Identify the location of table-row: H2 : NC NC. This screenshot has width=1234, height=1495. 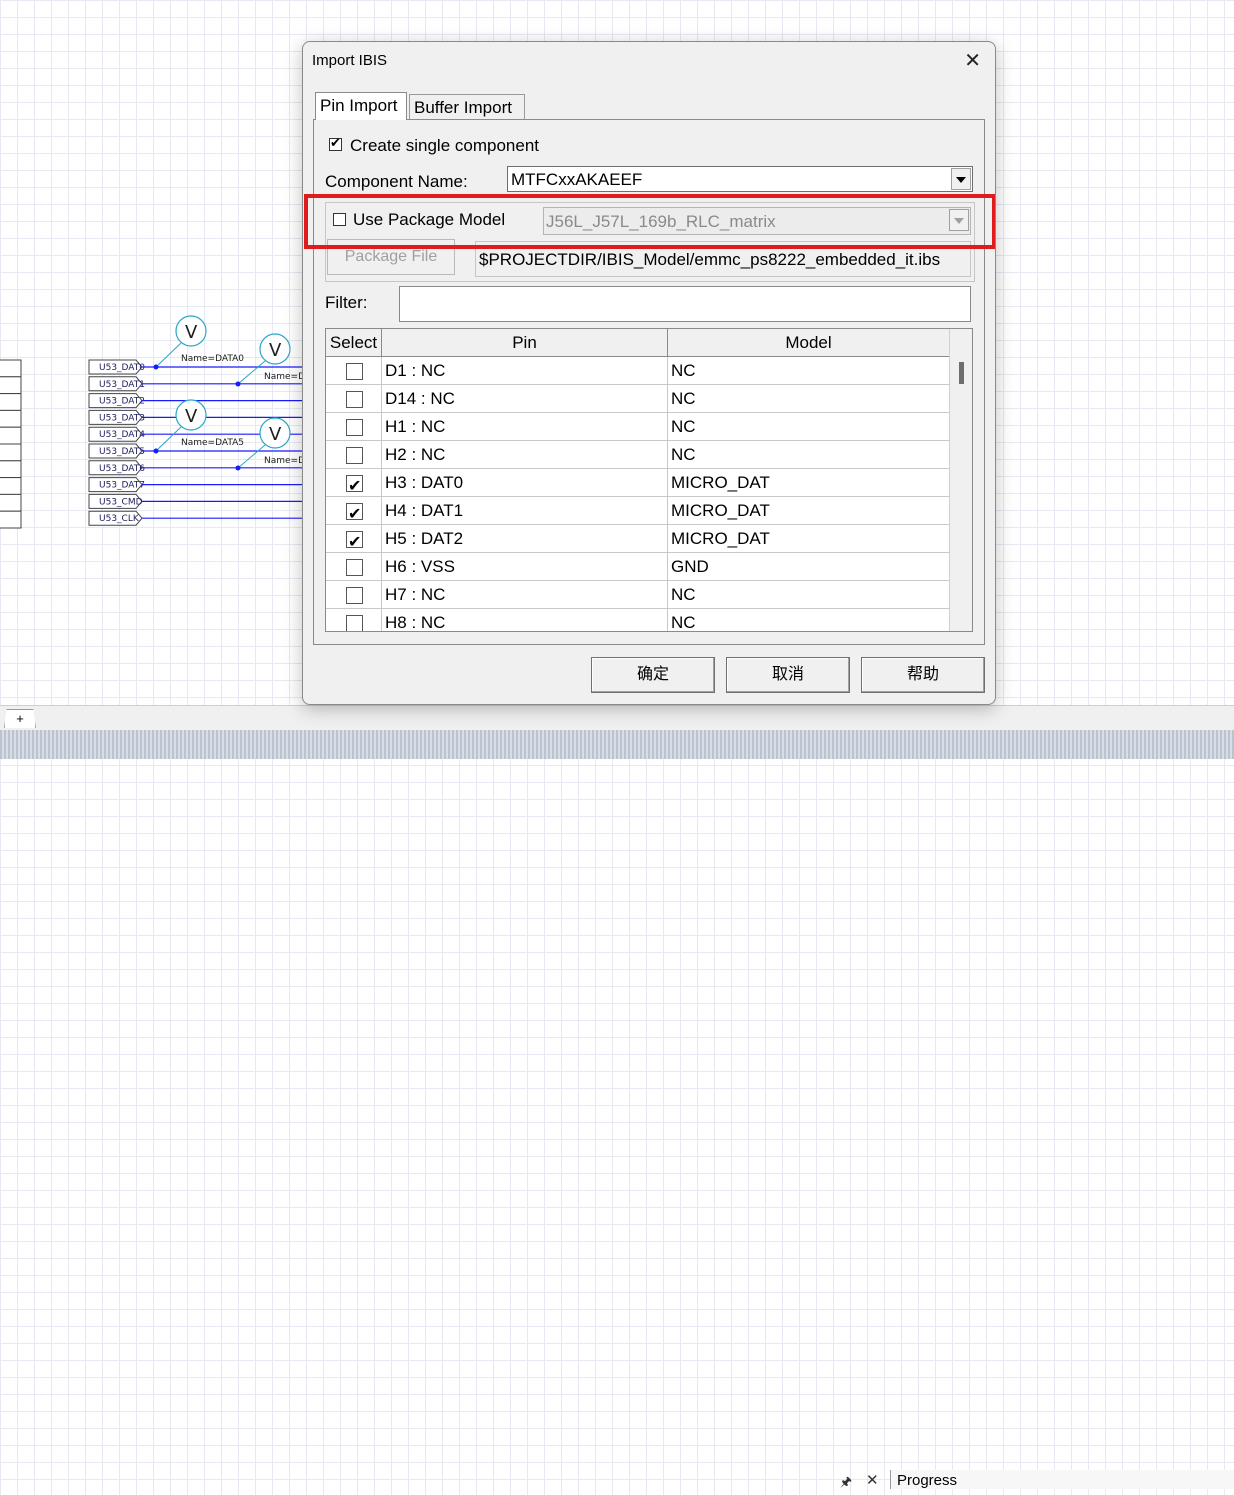
(638, 455).